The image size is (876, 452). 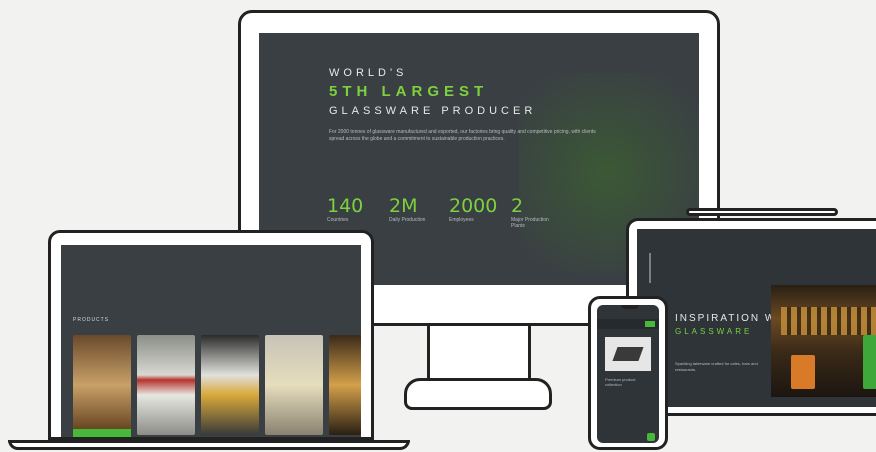 I want to click on hero-line-1: WORLD'S, so click(x=368, y=73).